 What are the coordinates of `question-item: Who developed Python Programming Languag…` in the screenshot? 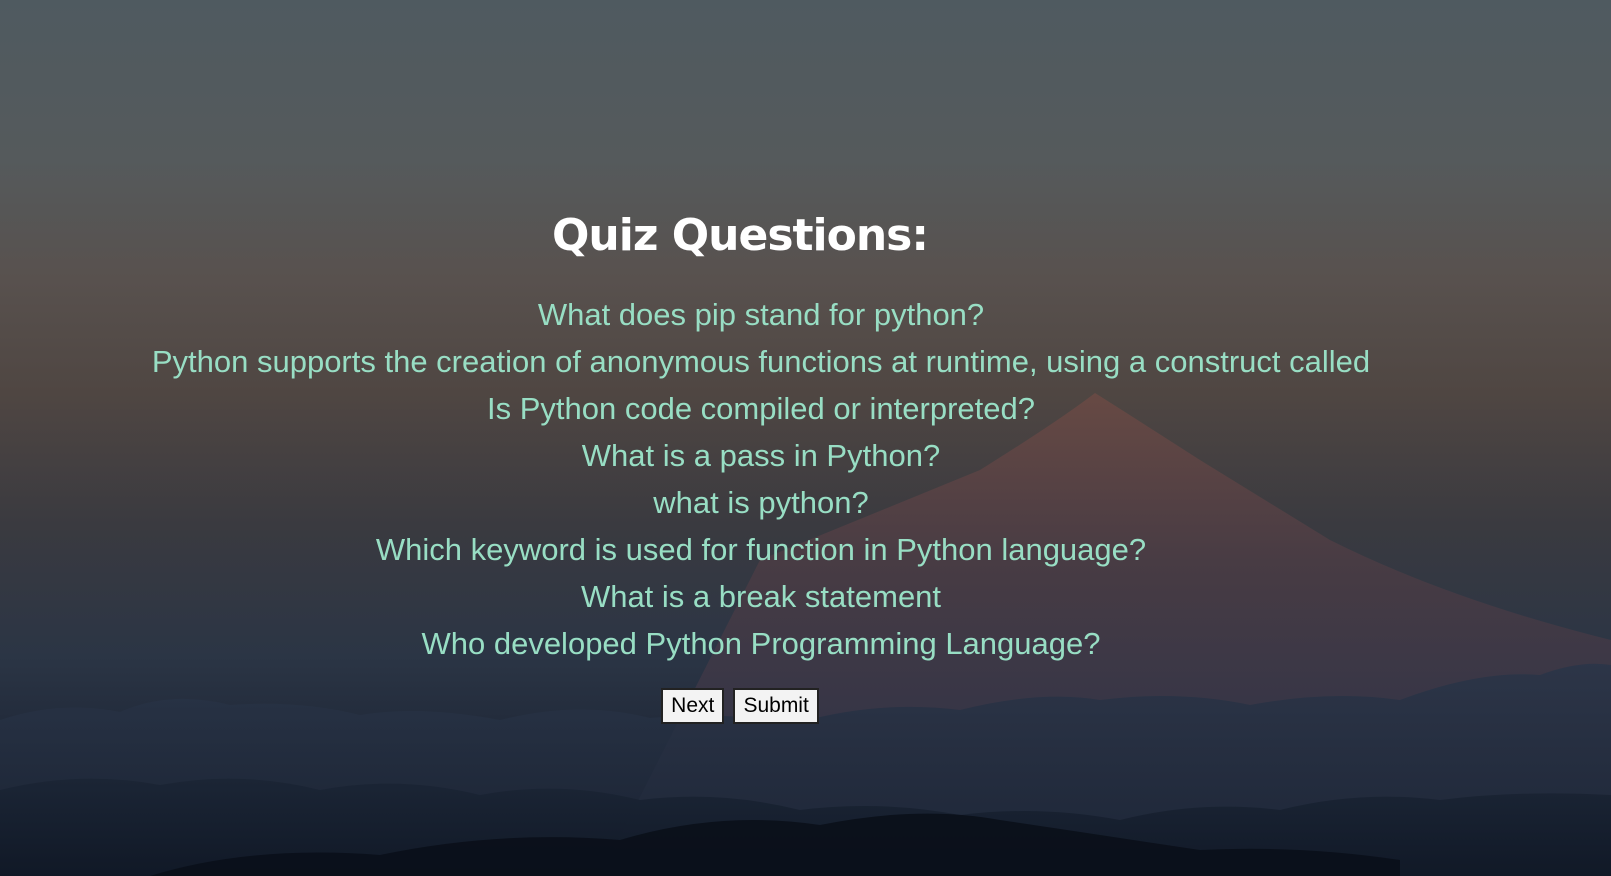 It's located at (761, 643).